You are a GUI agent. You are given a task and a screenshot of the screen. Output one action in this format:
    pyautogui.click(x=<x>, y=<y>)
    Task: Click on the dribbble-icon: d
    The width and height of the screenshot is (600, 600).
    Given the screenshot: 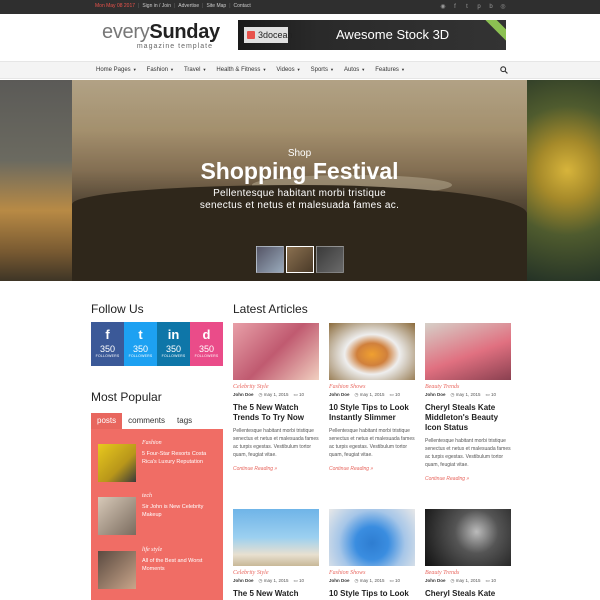 What is the action you would take?
    pyautogui.click(x=206, y=334)
    